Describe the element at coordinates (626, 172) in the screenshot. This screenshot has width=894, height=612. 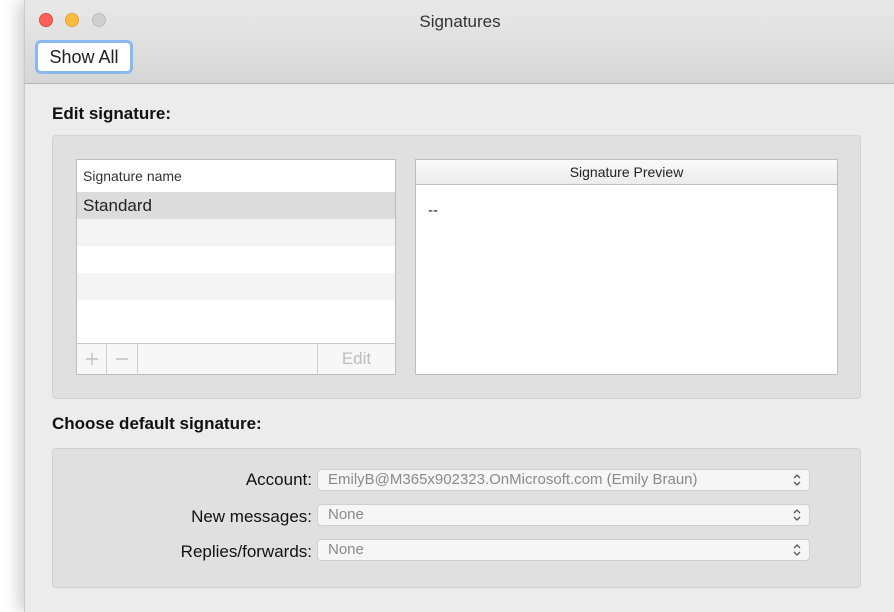
I see `signature-preview-header: Signature Preview` at that location.